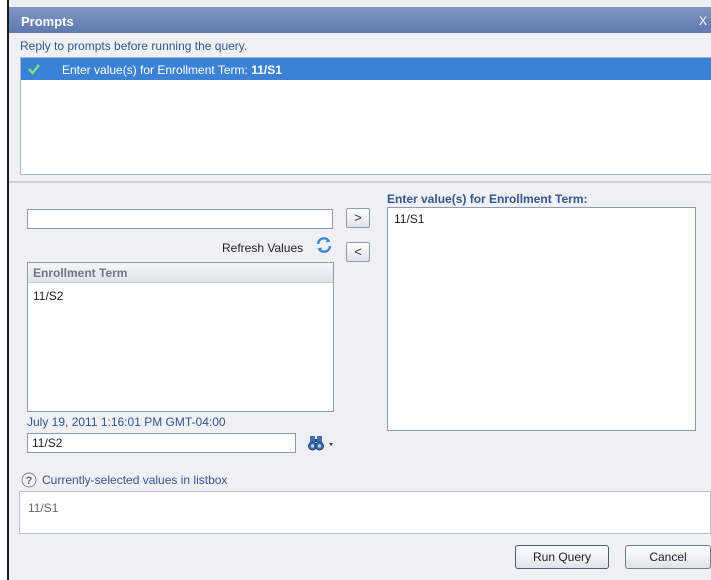 The image size is (711, 580). What do you see at coordinates (126, 422) in the screenshot?
I see `refresh-timestamp: July 19, 2011 1:16:01 PM GMT-04:00` at bounding box center [126, 422].